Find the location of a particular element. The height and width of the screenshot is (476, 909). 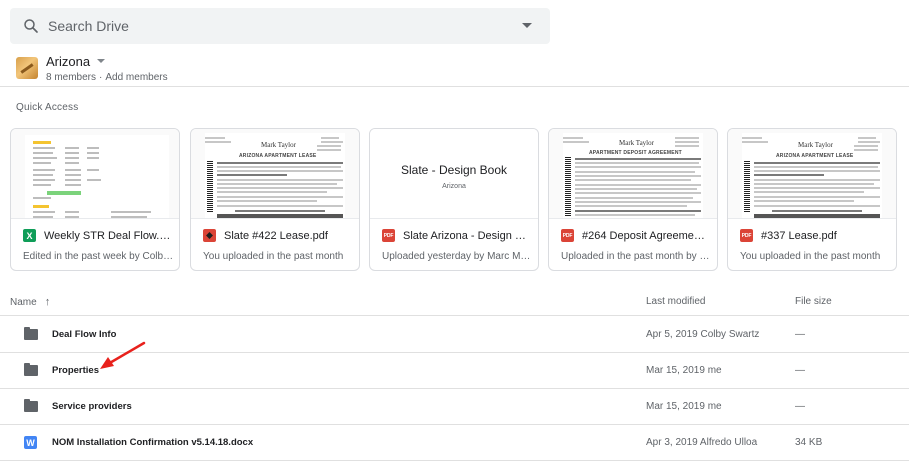

quick-access-activity: Uploaded in the past month by Sean is located at coordinates (637, 256).